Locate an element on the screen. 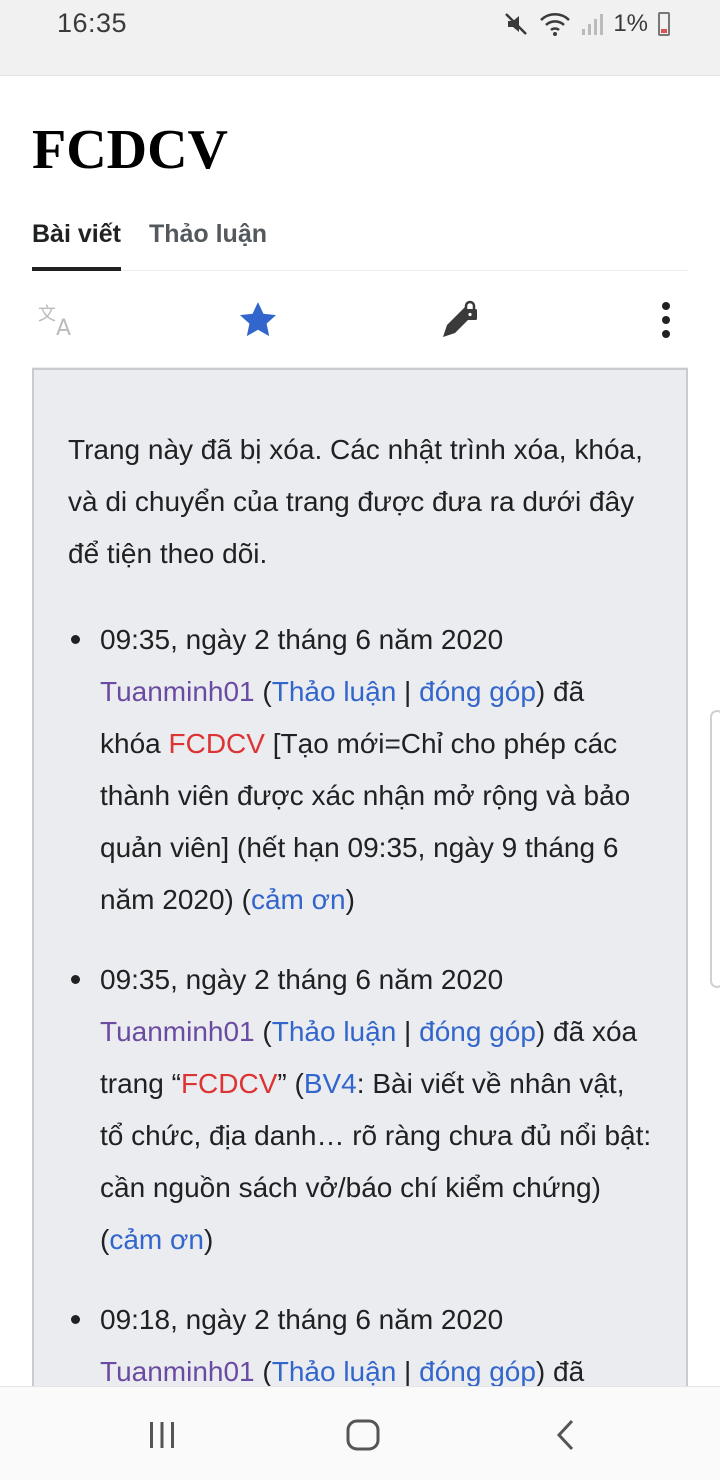 Image resolution: width=720 pixels, height=1480 pixels. watch-button is located at coordinates (258, 320).